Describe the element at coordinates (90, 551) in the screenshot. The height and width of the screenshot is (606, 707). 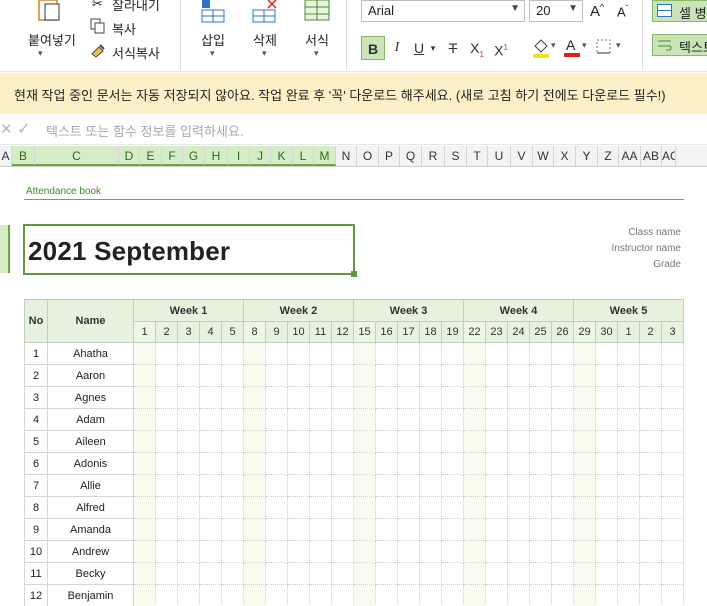
I see `student-name: Andrew` at that location.